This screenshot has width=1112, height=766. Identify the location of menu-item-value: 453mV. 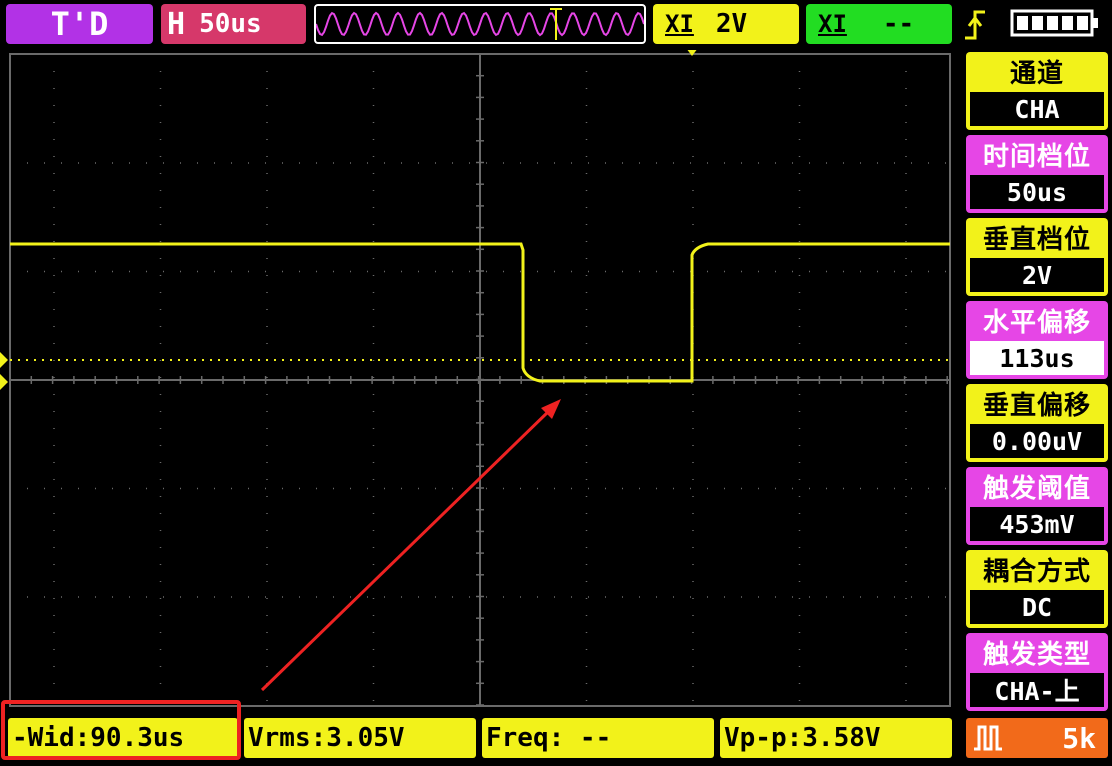
(1037, 524).